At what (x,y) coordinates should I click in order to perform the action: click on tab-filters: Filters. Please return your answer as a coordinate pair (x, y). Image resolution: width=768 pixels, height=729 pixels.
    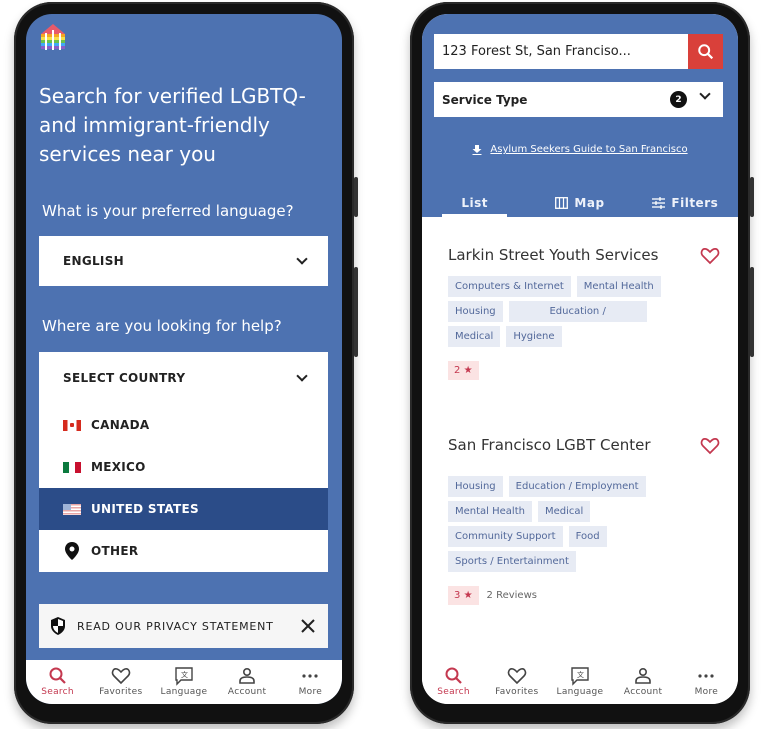
    Looking at the image, I should click on (685, 203).